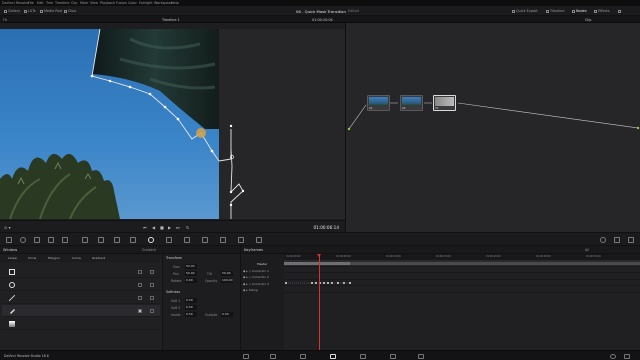 The height and width of the screenshot is (360, 640). What do you see at coordinates (256, 271) in the screenshot?
I see `track-corrector1-label: ◆ ▸ ◇ Corrector 1` at bounding box center [256, 271].